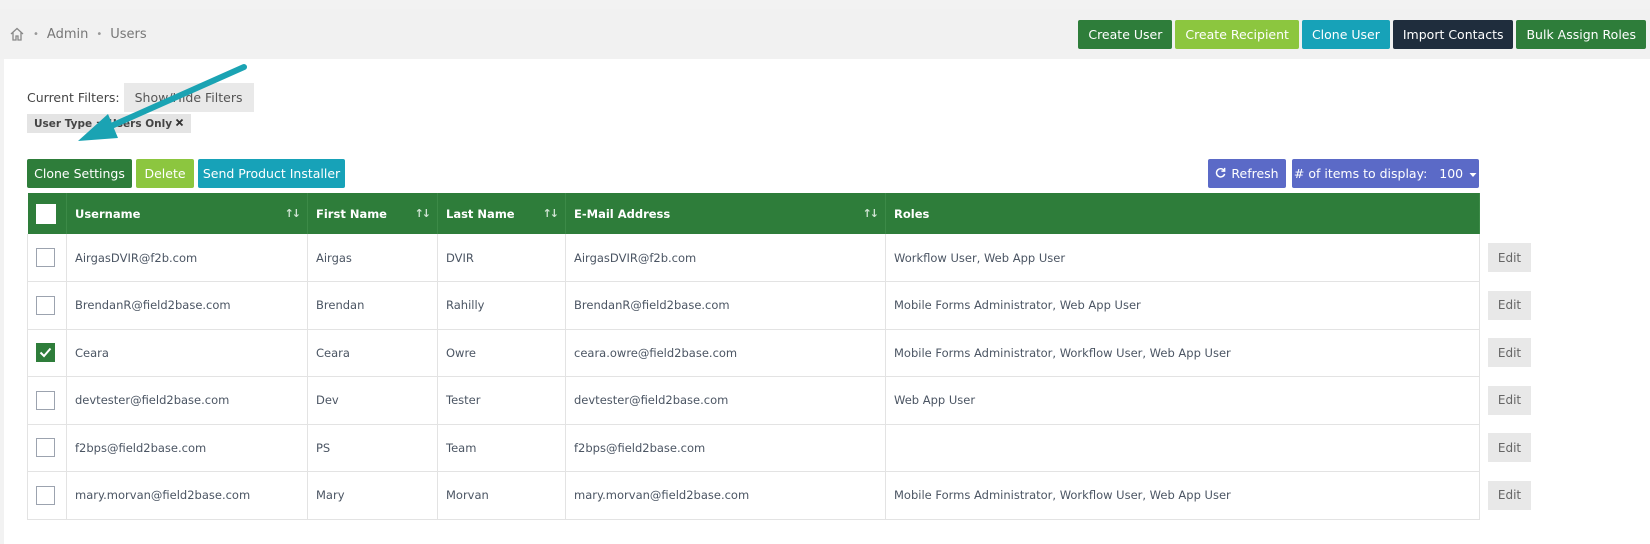  I want to click on items-to-display-dropdown: # of items to display: 100, so click(1385, 173).